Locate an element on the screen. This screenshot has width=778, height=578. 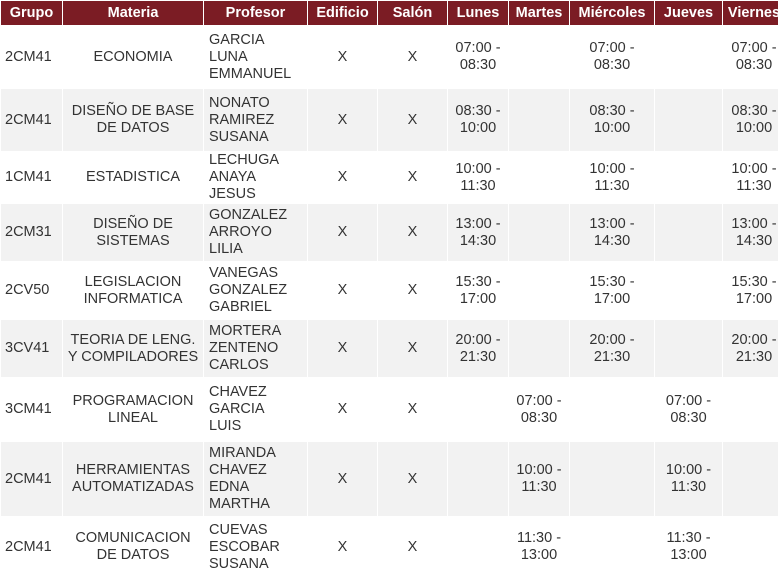
cell-viernes: 20:00 - 21:30 is located at coordinates (750, 348).